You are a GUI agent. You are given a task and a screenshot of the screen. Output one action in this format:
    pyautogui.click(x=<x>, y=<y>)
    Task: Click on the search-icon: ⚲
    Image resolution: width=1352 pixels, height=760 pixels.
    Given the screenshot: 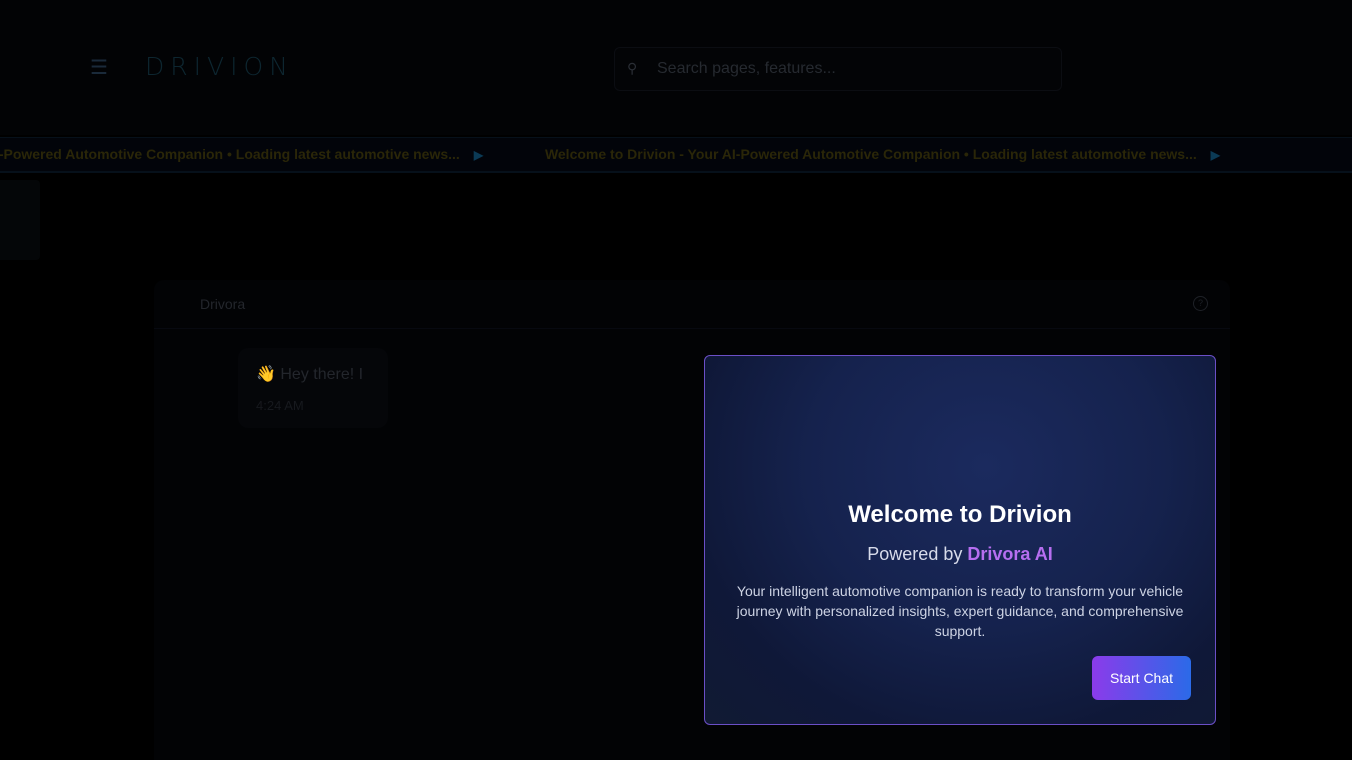 What is the action you would take?
    pyautogui.click(x=632, y=68)
    